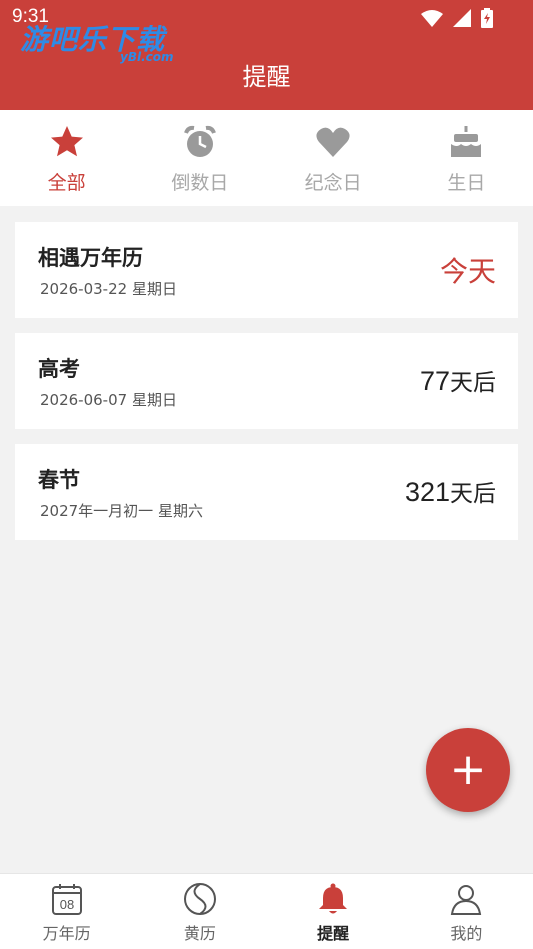 The width and height of the screenshot is (533, 949). Describe the element at coordinates (199, 141) in the screenshot. I see `alarm-clock-icon` at that location.